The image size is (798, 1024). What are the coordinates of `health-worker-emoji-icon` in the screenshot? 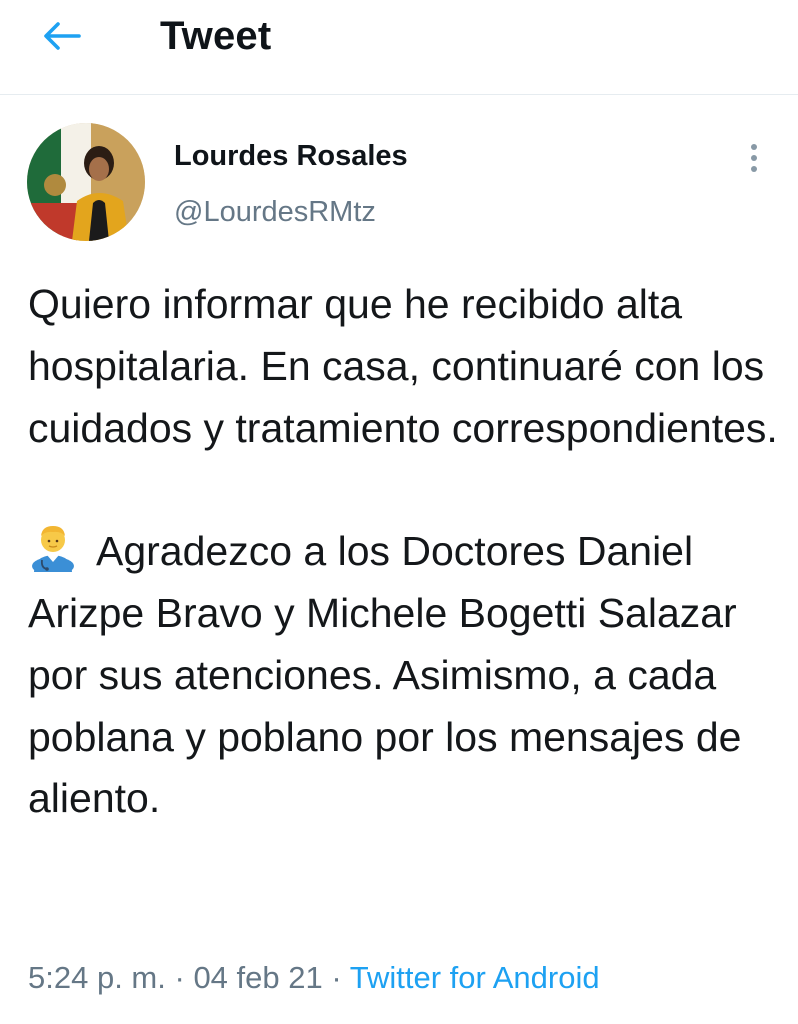 It's located at (53, 549).